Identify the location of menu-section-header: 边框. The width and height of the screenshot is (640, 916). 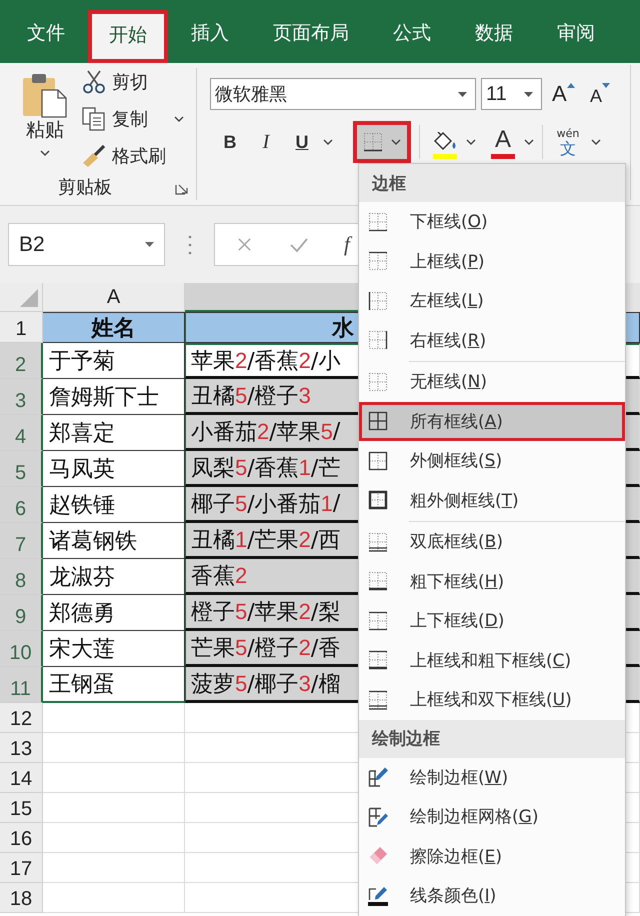
(492, 183).